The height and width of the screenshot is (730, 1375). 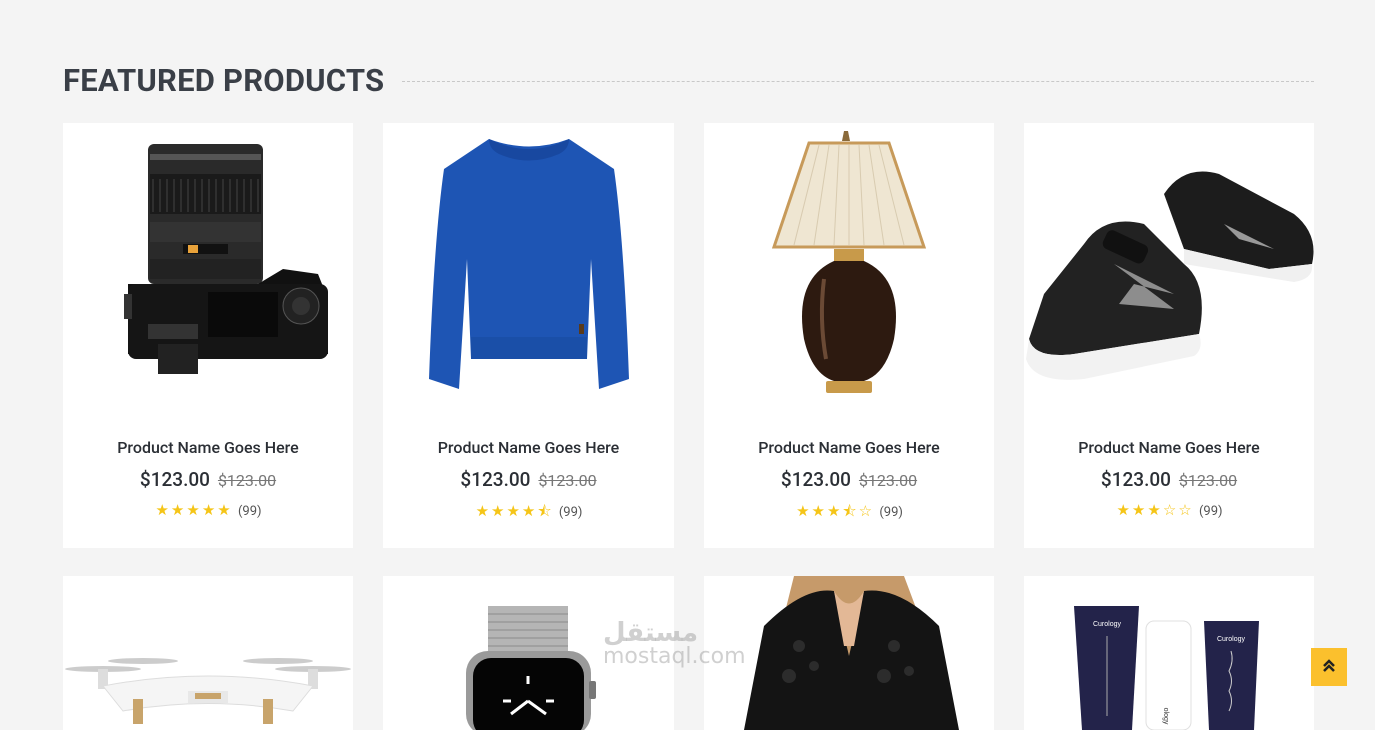 I want to click on product-image-camera, so click(x=208, y=264).